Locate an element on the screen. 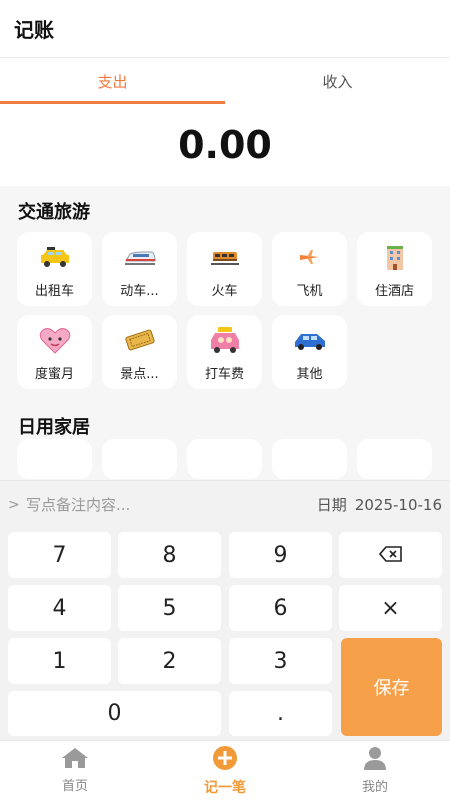  category-label: 其他 is located at coordinates (309, 374).